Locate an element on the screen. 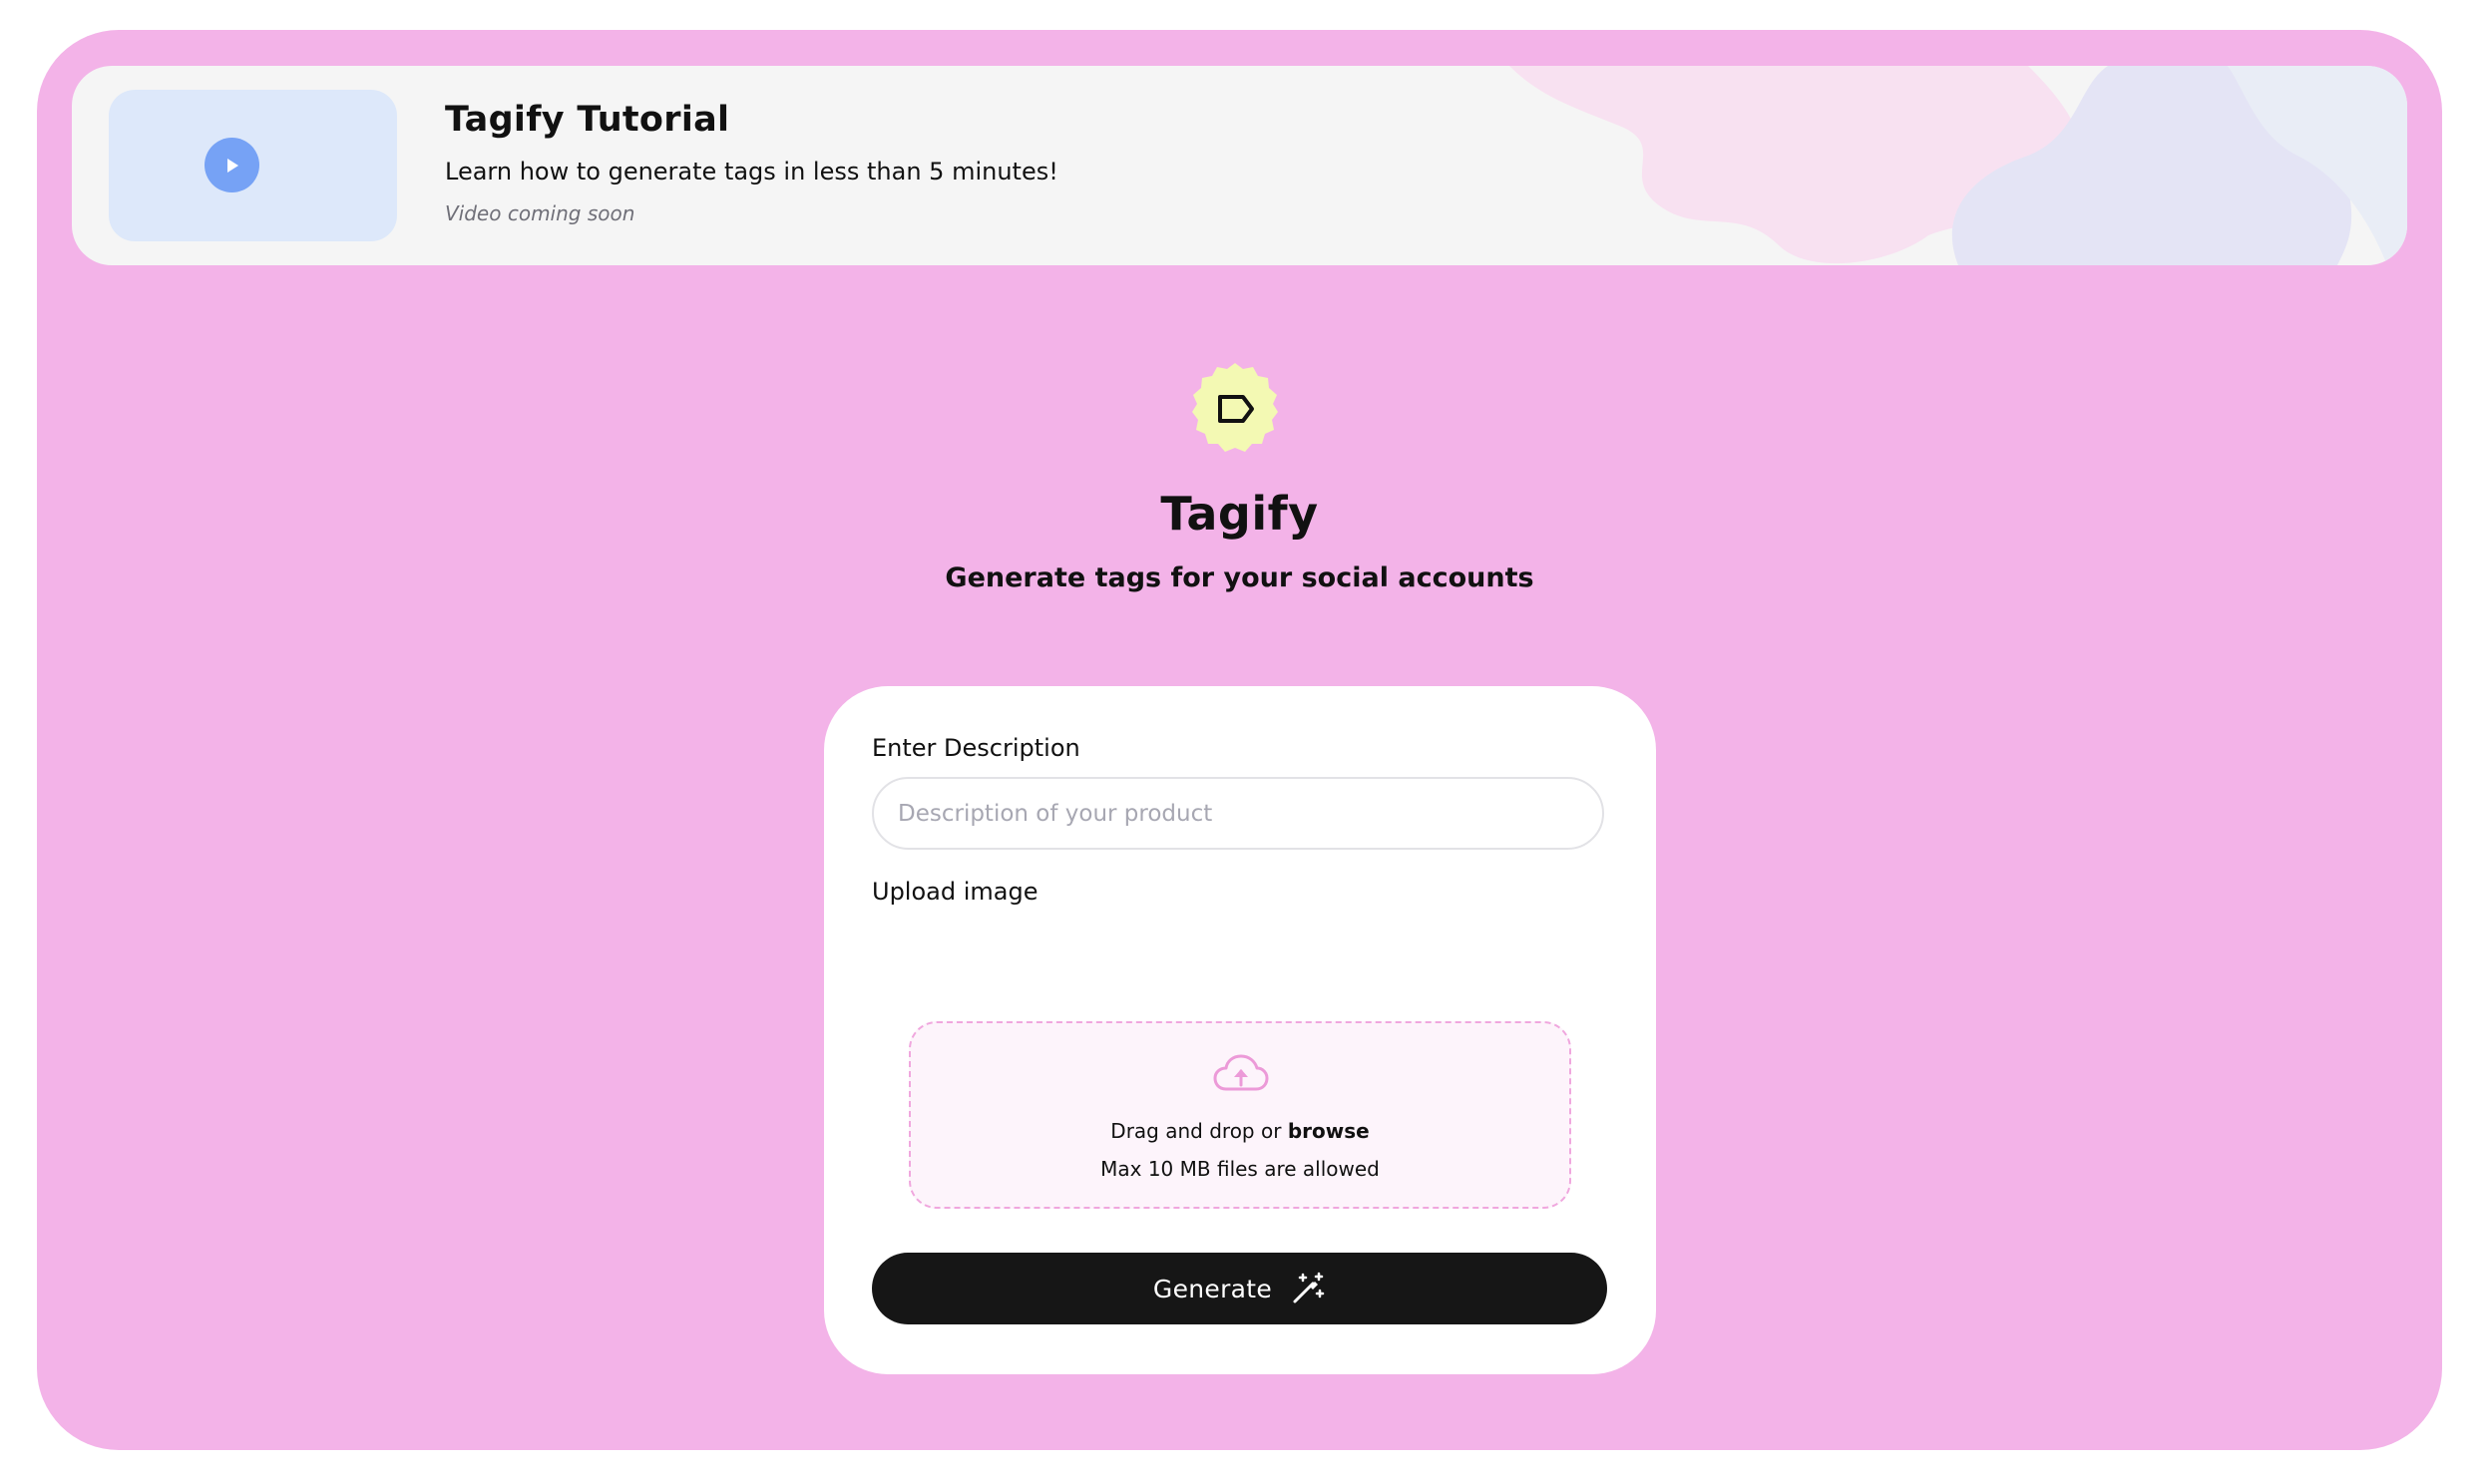 This screenshot has height=1484, width=2490. description-input is located at coordinates (1238, 813).